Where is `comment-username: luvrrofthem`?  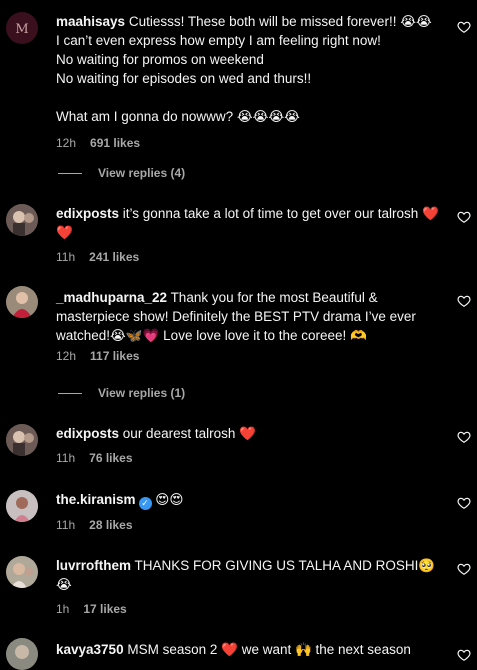
comment-username: luvrrofthem is located at coordinates (93, 565).